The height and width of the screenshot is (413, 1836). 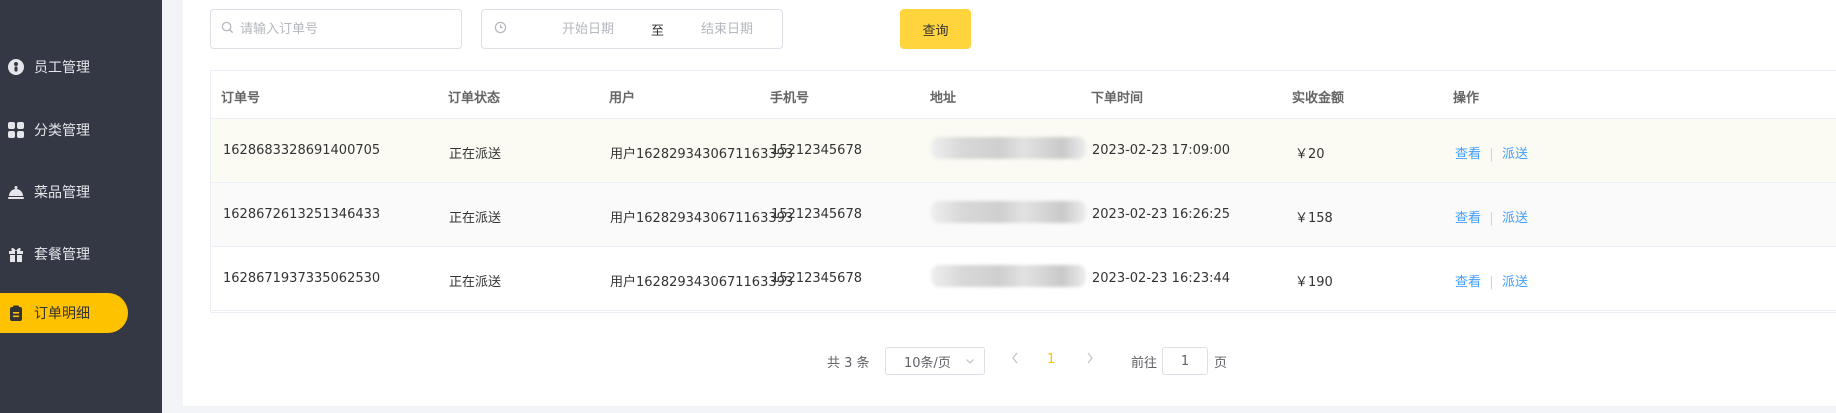 What do you see at coordinates (790, 98) in the screenshot?
I see `column-header: 手机号` at bounding box center [790, 98].